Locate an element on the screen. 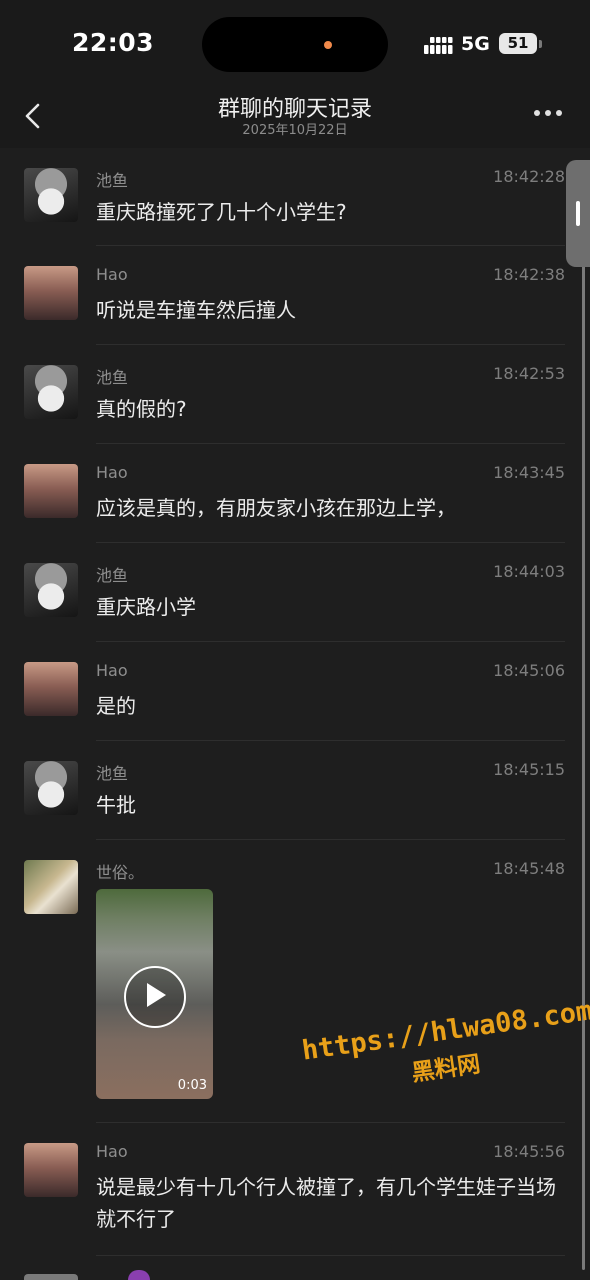  message-item: Hao 18:43:45 应该是真的，有朋友家小孩在那边上学， is located at coordinates (295, 493).